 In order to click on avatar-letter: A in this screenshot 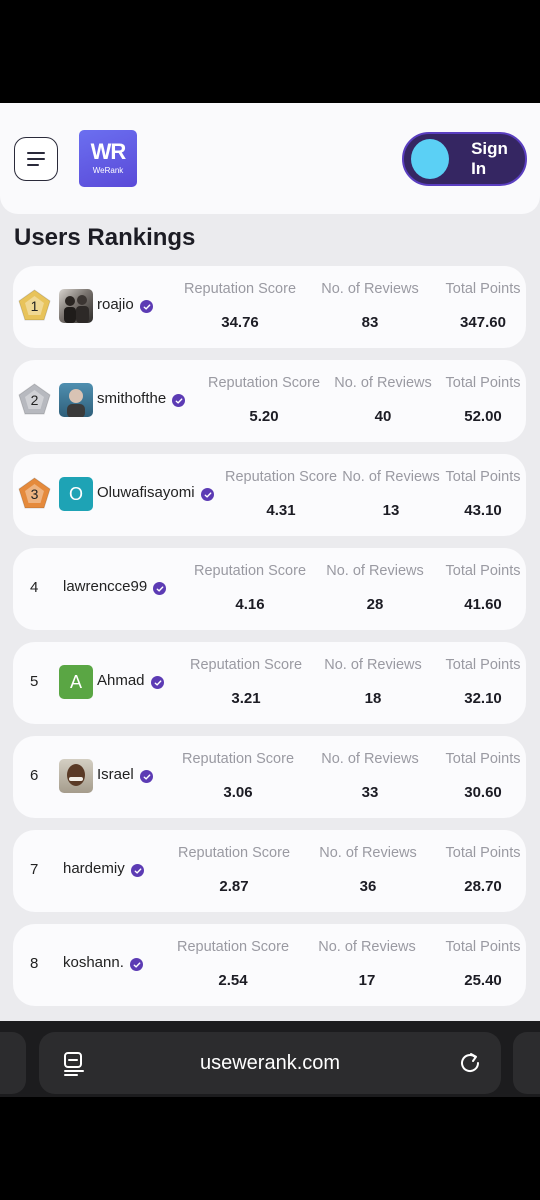, I will do `click(75, 681)`.